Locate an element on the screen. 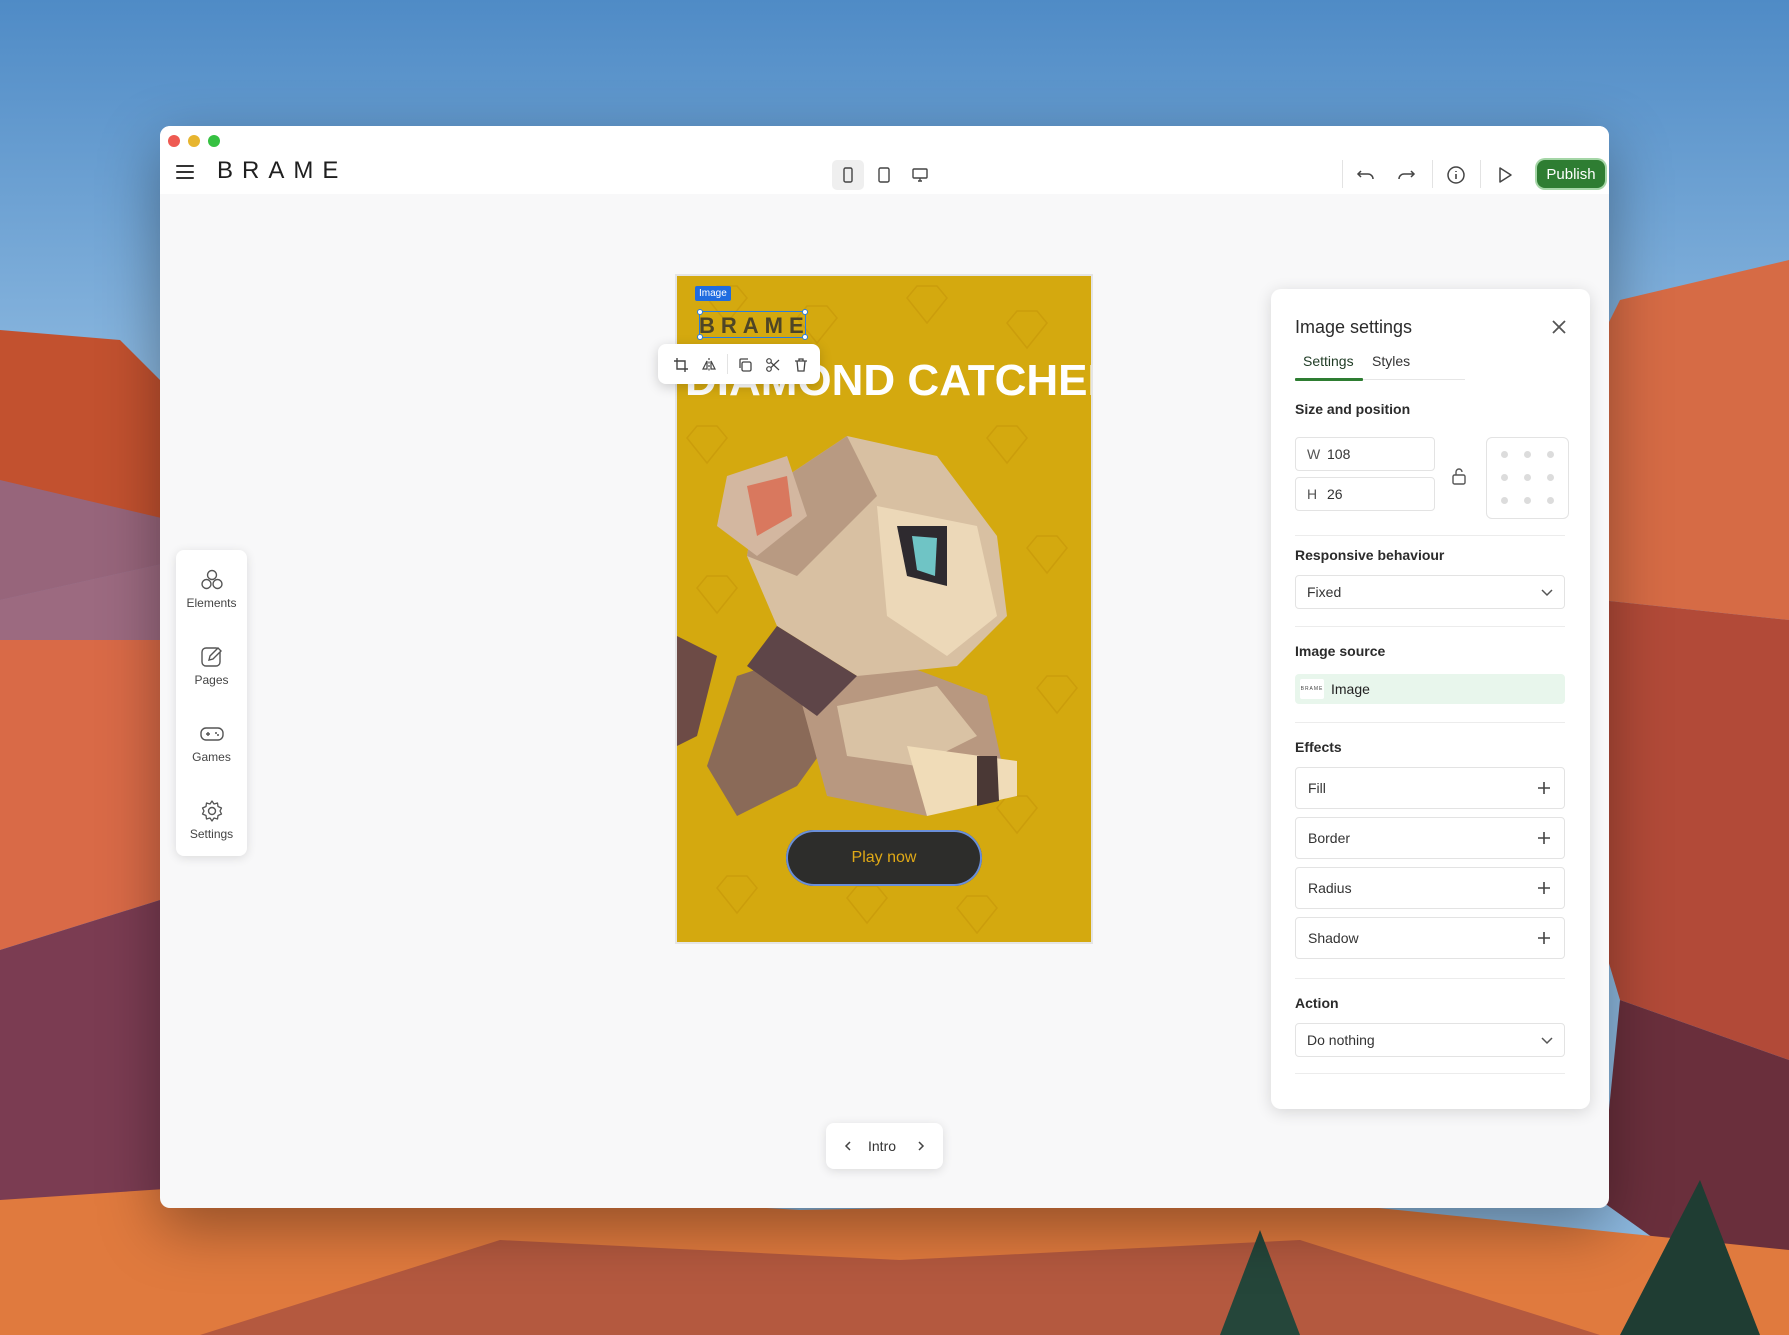 The height and width of the screenshot is (1335, 1789). effect-label: Fill is located at coordinates (1317, 788).